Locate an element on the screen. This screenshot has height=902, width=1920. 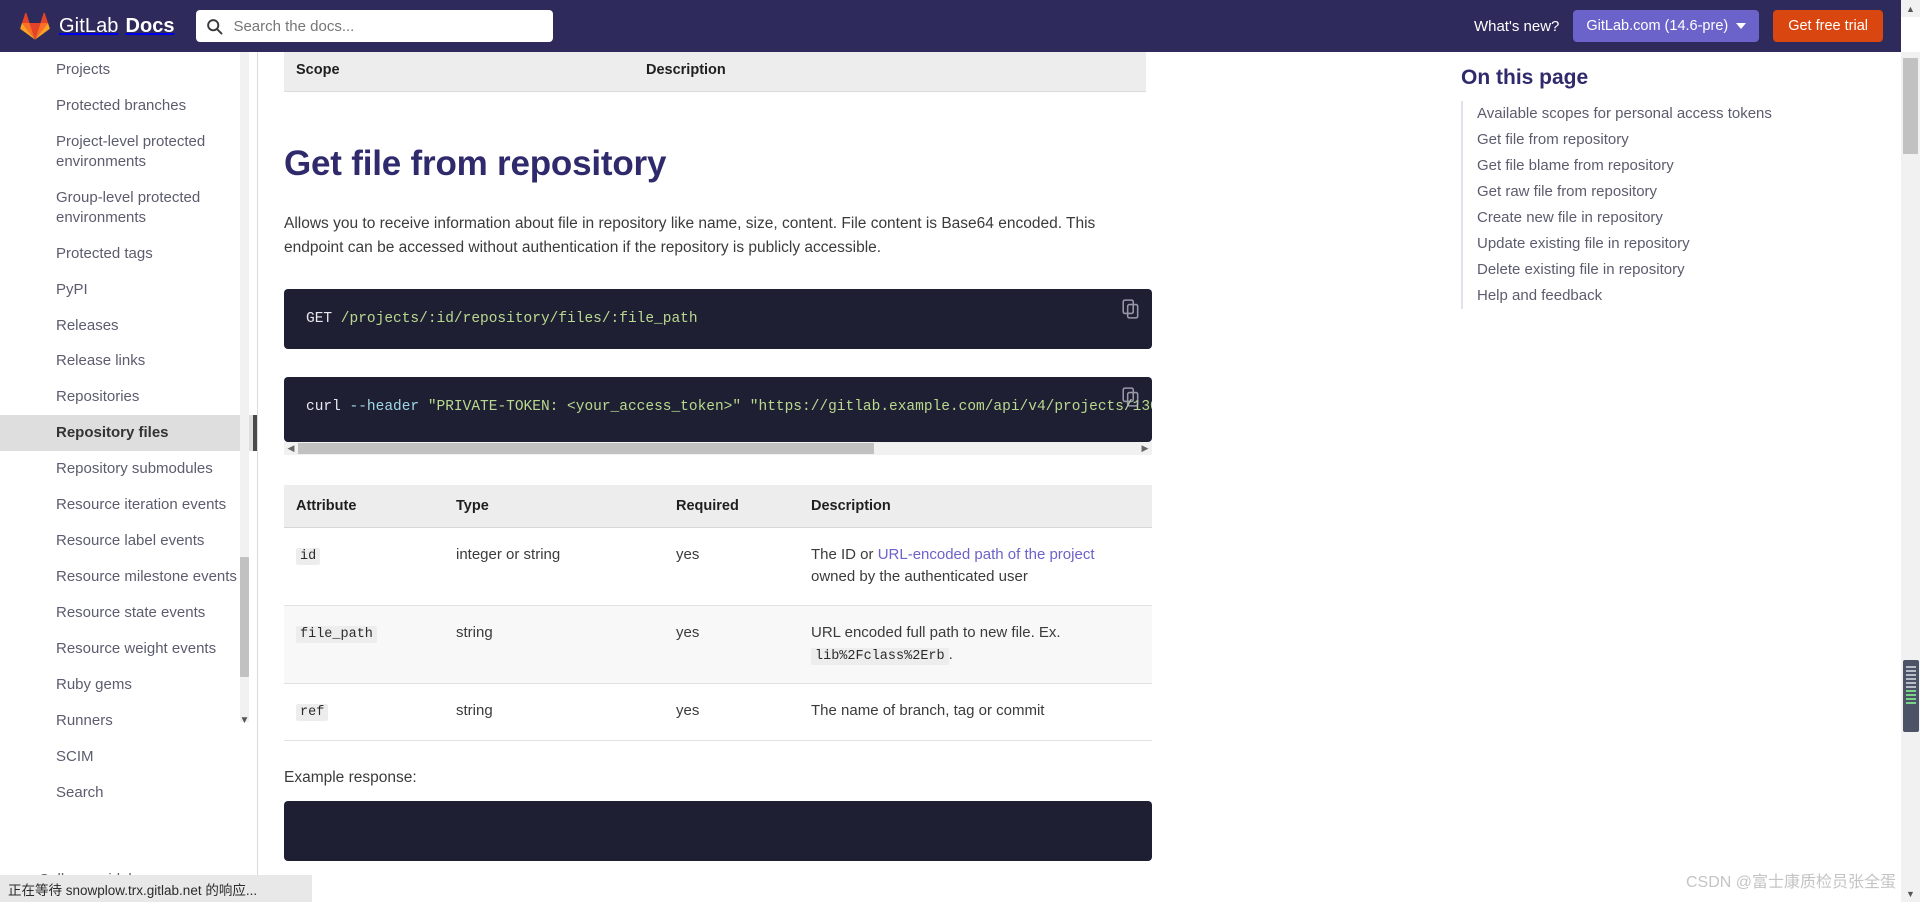
brand-gitlab-text: GitLab is located at coordinates (89, 25).